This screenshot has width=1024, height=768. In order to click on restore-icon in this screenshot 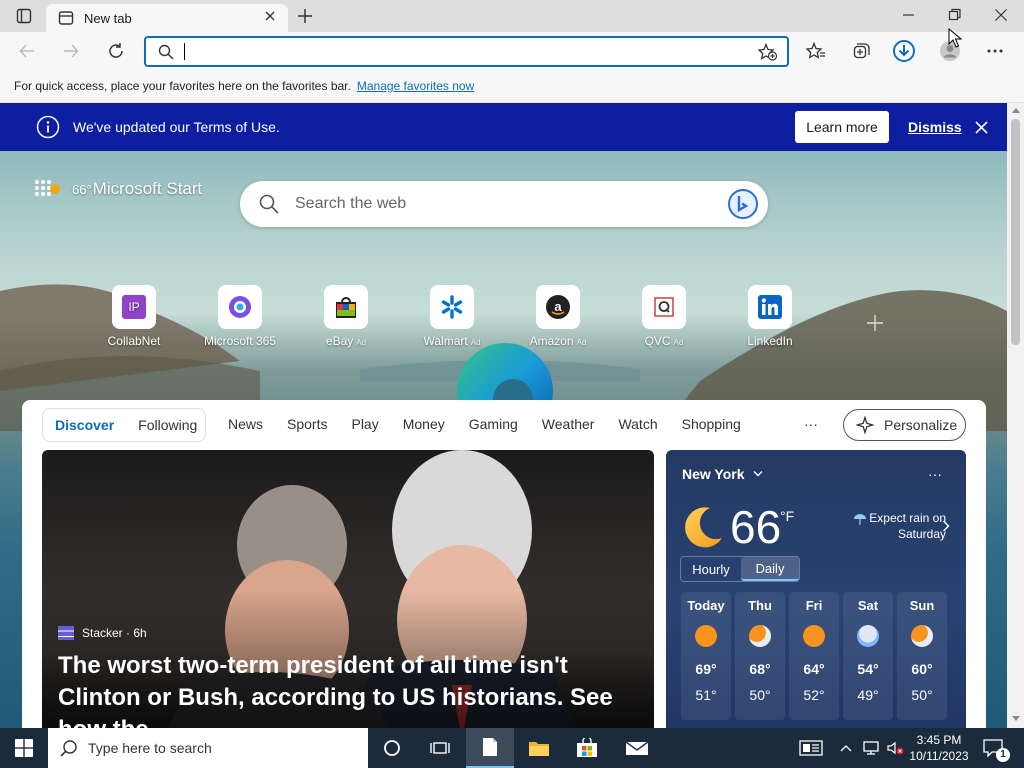, I will do `click(955, 15)`.